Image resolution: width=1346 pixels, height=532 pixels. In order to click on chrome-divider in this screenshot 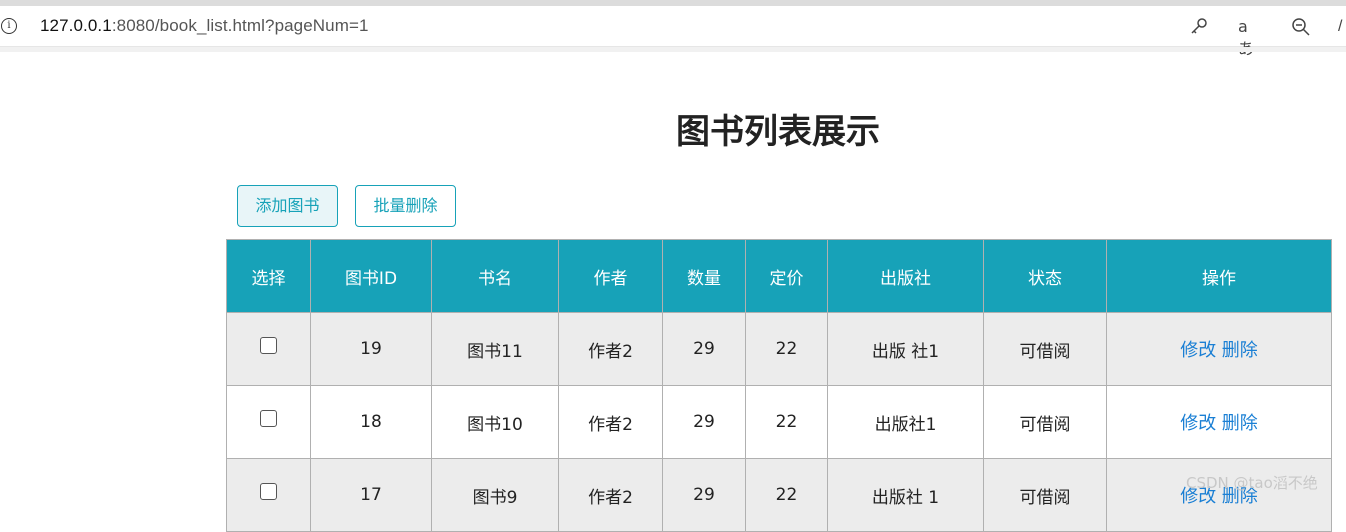, I will do `click(673, 49)`.